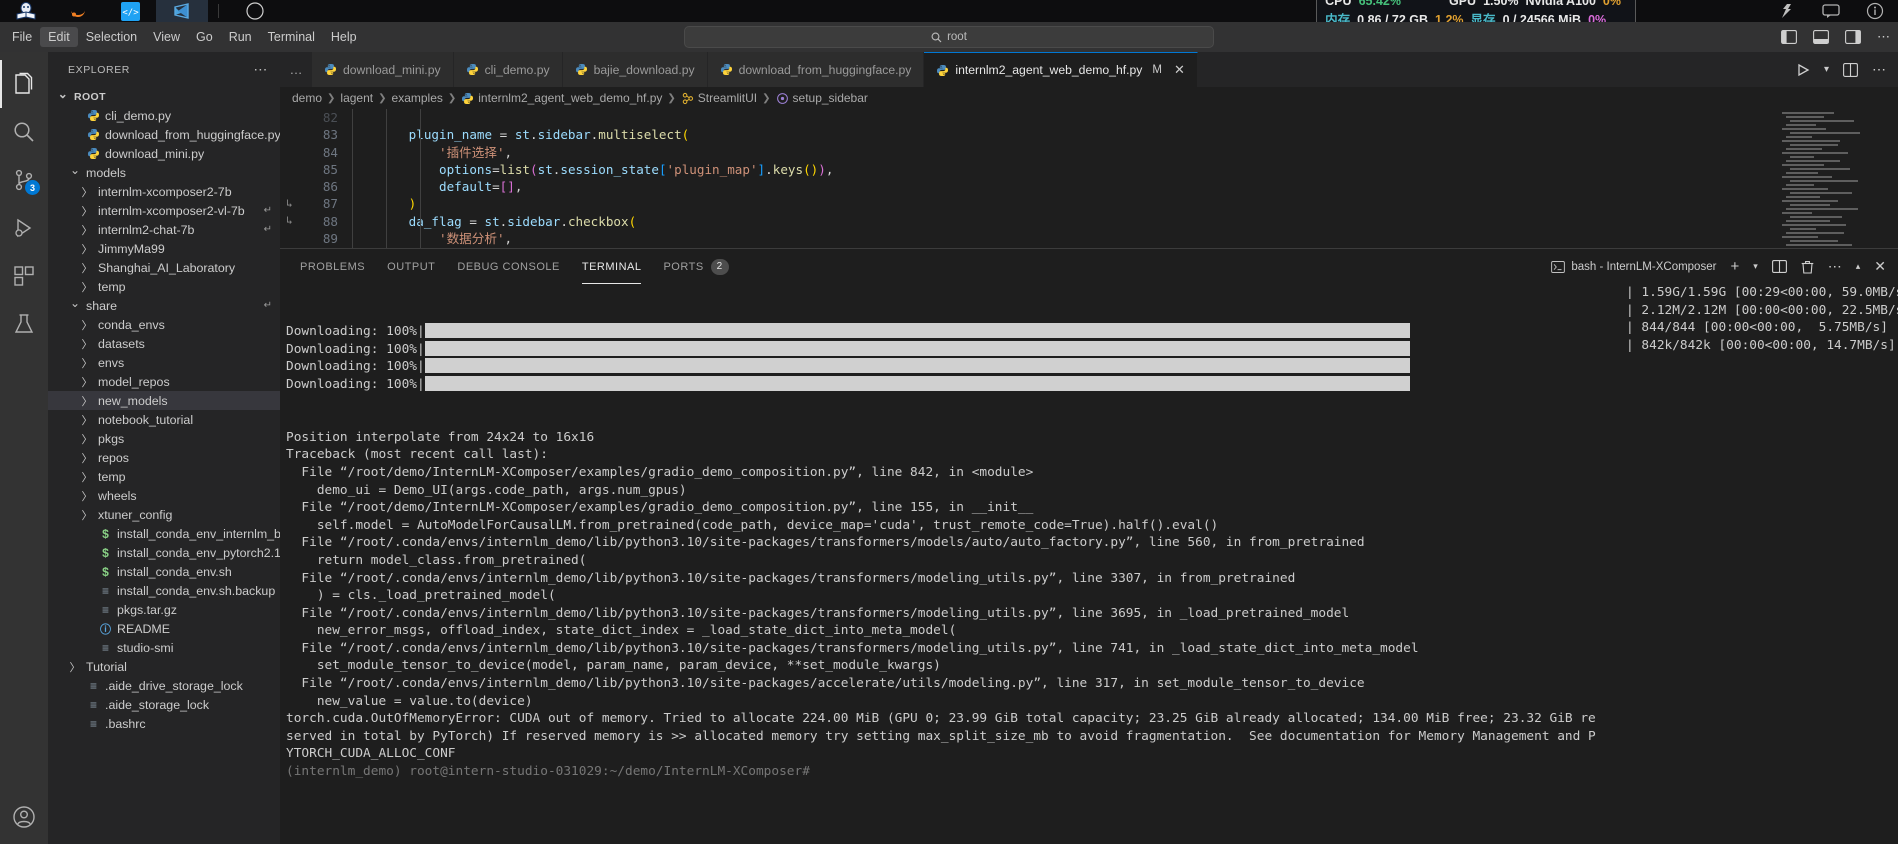 Image resolution: width=1898 pixels, height=844 pixels. Describe the element at coordinates (164, 400) in the screenshot. I see `tree-item-new-models: new_models` at that location.